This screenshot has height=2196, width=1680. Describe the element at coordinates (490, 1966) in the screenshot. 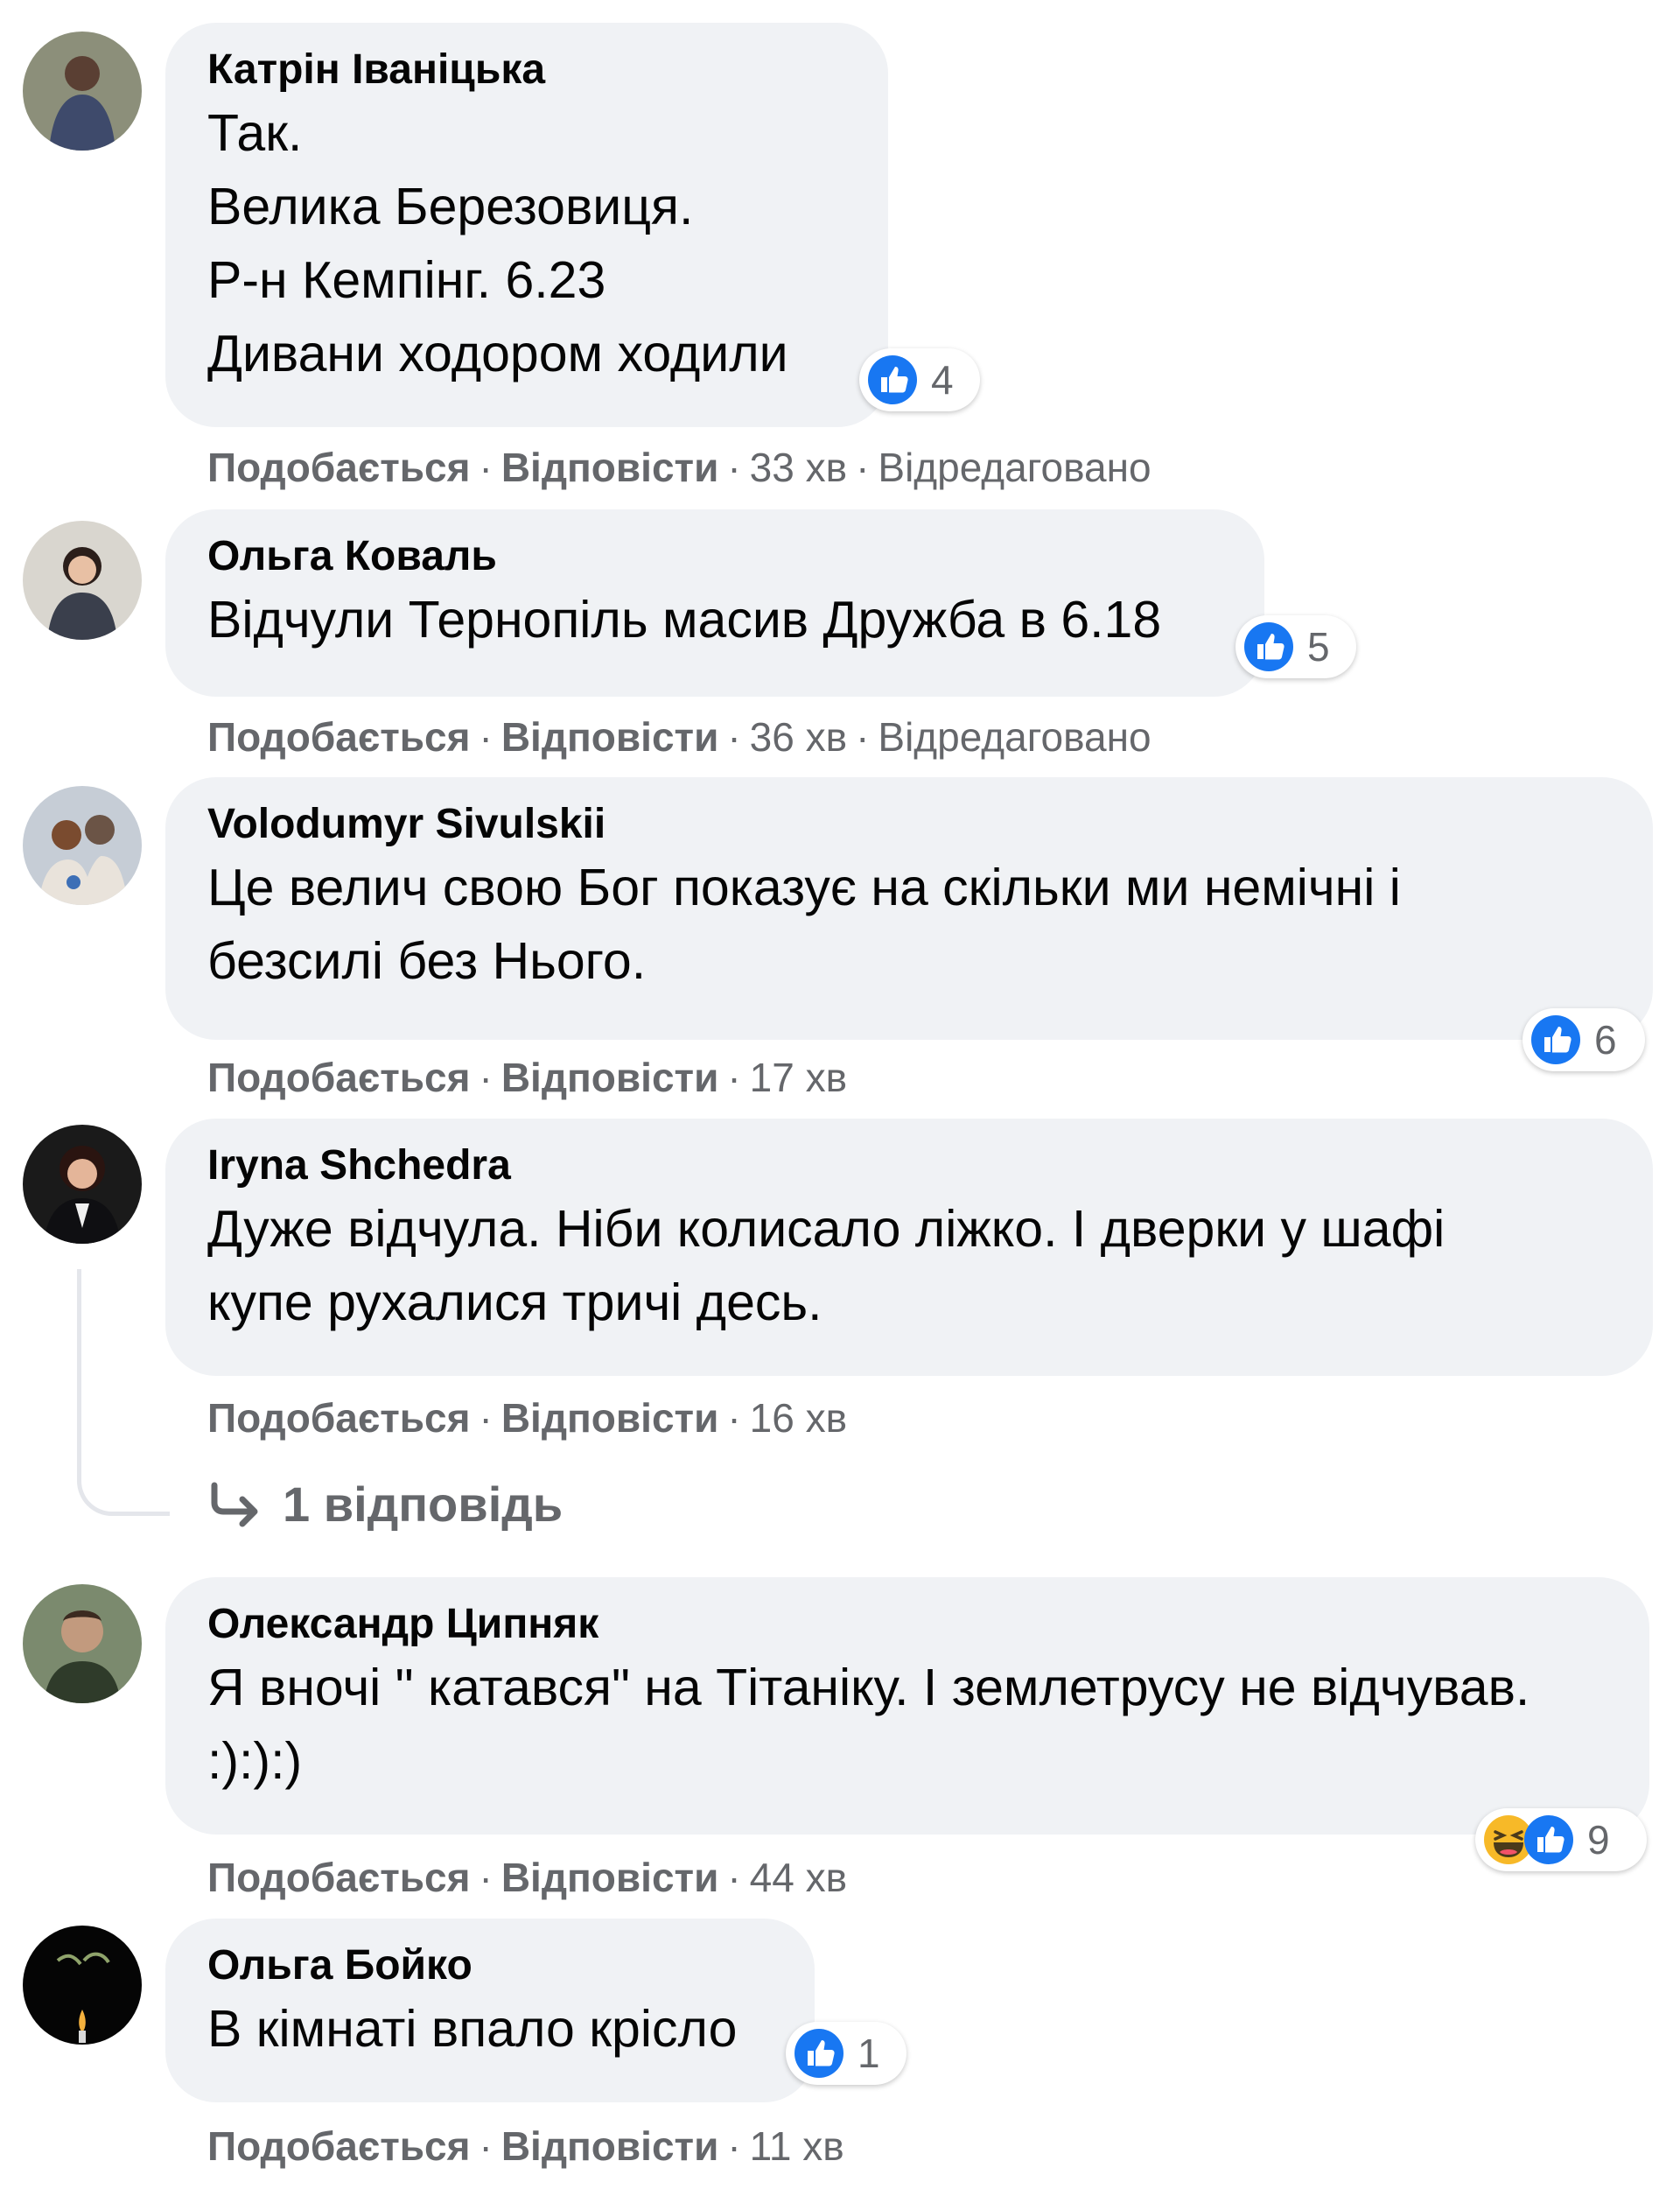

I see `comment-author: Ольга Бойко` at that location.